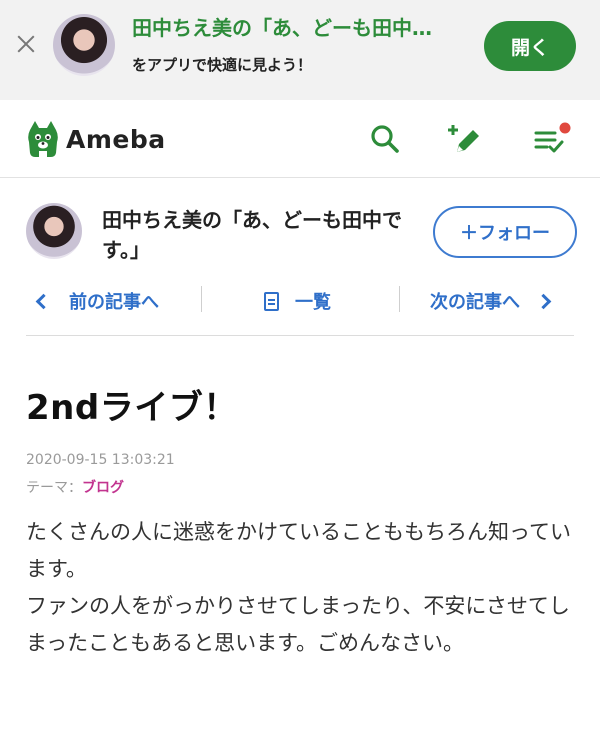  I want to click on blog-header: 田中ちえ美の「あ、どーも田中です。」 ＋フォロー, so click(300, 234).